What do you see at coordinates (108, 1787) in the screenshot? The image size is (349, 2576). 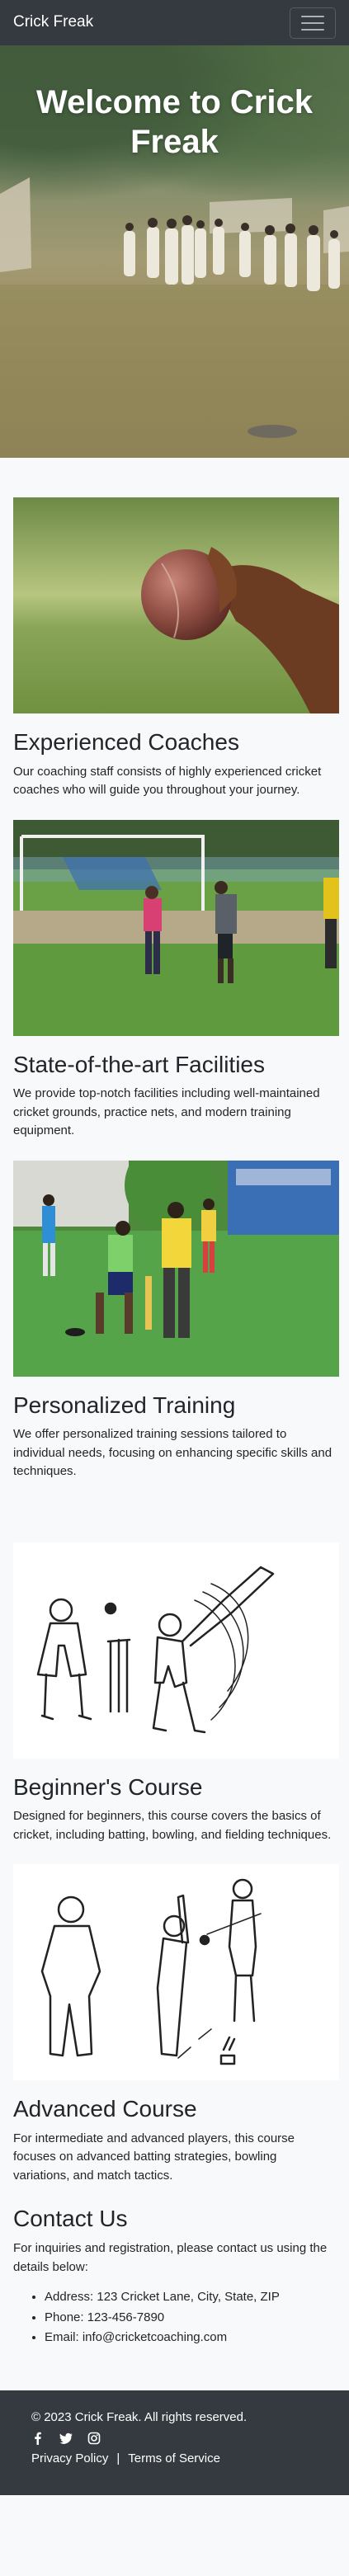 I see `feature-title-beginner: Beginner's Course` at bounding box center [108, 1787].